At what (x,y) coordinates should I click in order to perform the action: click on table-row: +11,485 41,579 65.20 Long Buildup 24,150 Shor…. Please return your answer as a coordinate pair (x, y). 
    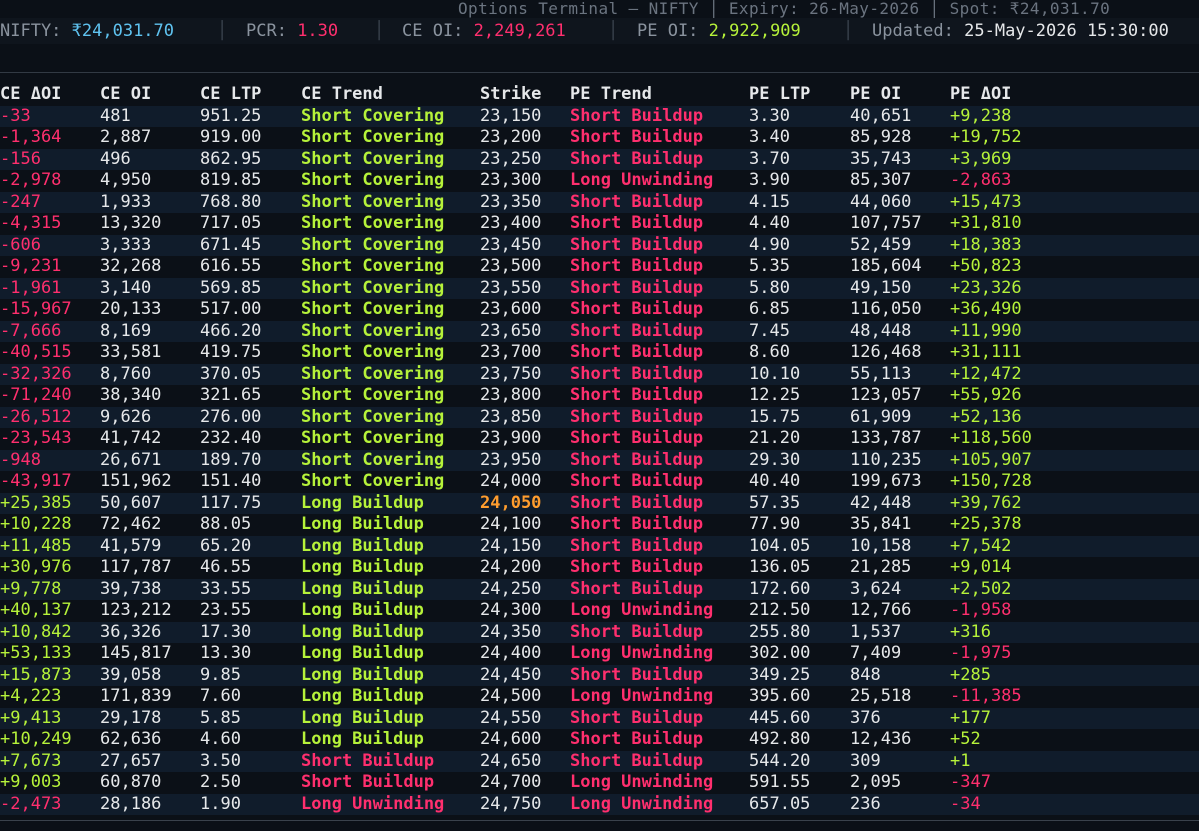
    Looking at the image, I should click on (599, 546).